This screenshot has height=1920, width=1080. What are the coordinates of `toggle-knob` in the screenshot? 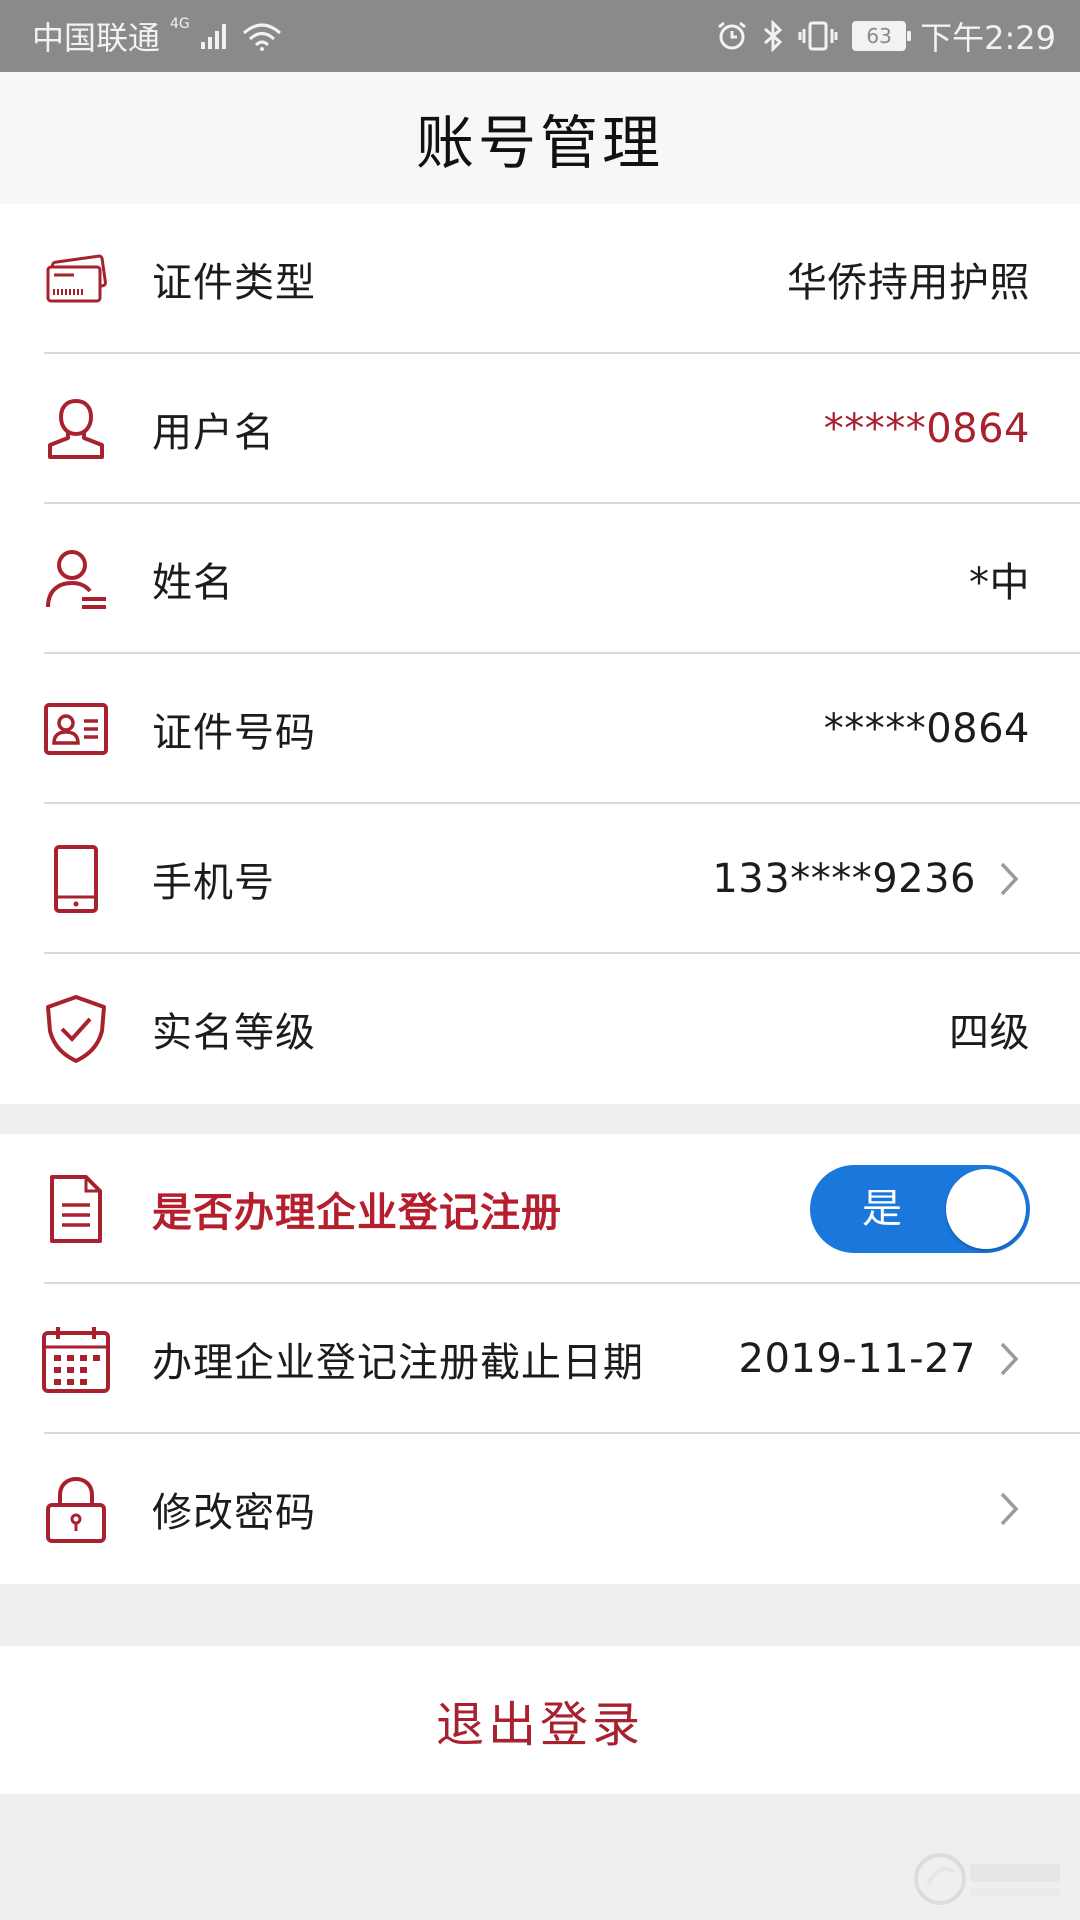 It's located at (986, 1209).